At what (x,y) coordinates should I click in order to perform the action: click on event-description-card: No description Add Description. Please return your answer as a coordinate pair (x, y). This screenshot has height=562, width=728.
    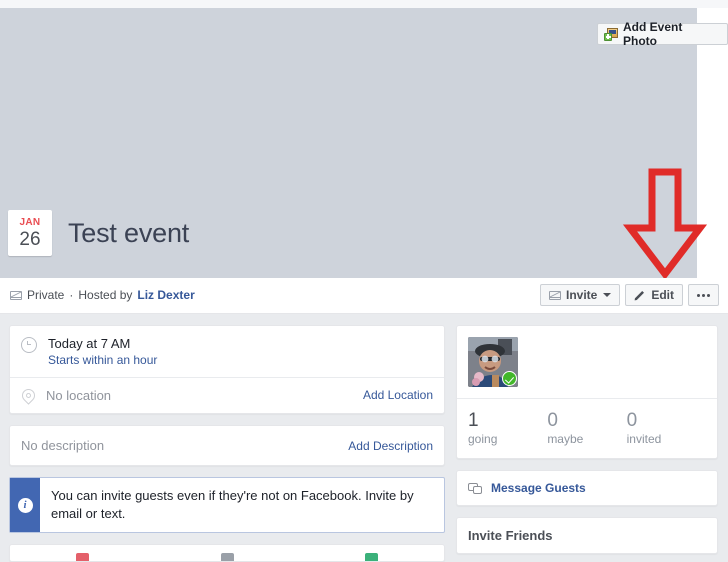
    Looking at the image, I should click on (227, 445).